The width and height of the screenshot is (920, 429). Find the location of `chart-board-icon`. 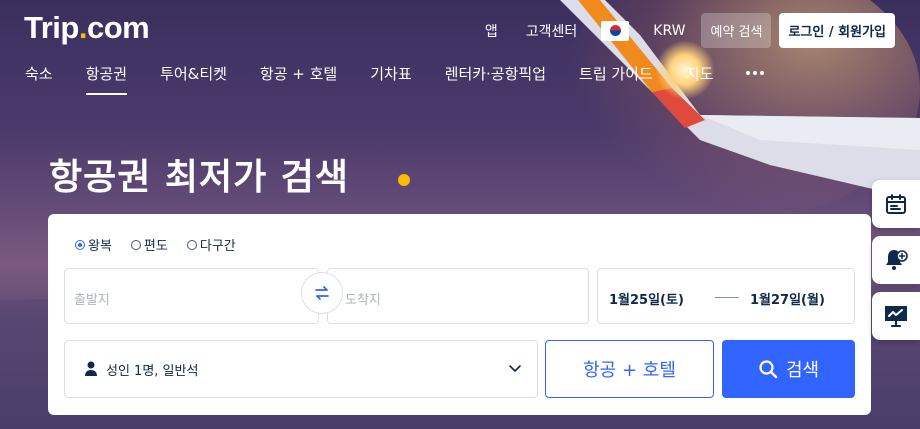

chart-board-icon is located at coordinates (896, 316).